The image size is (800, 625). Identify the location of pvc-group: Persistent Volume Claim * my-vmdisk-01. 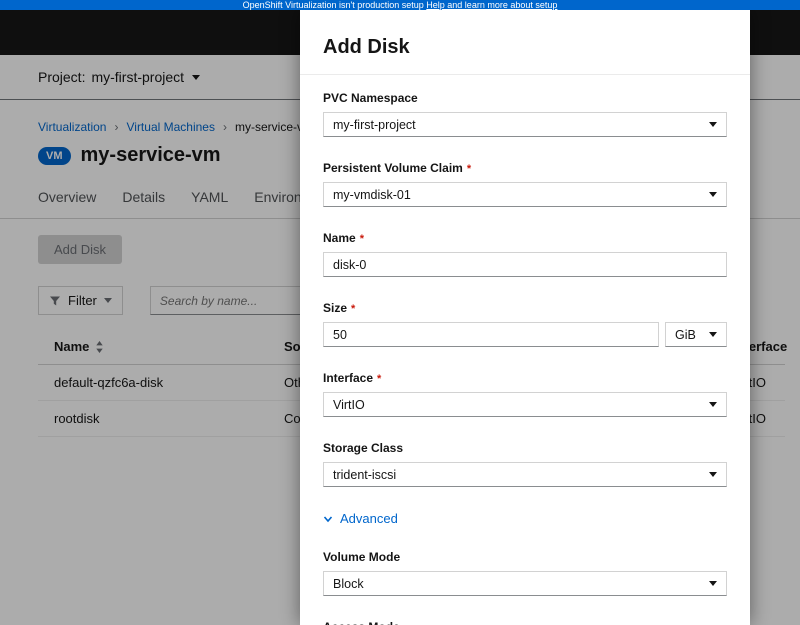
(525, 184).